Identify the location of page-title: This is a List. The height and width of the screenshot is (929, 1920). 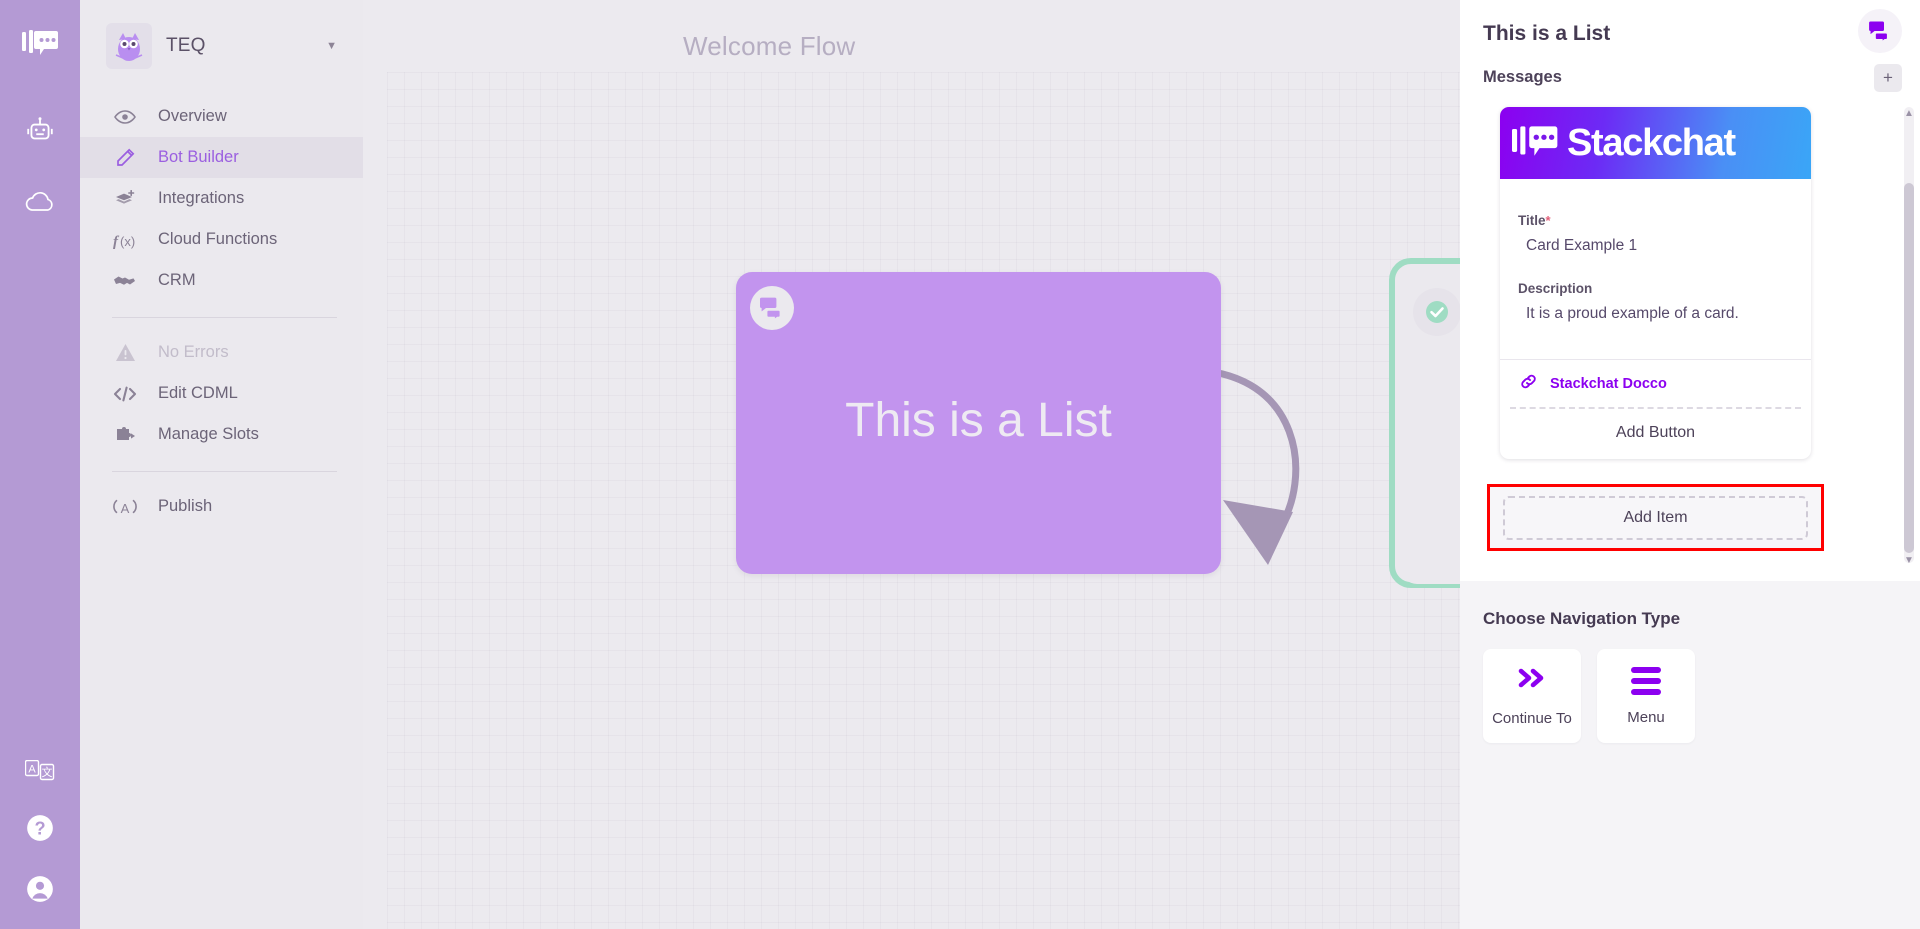
(1547, 33).